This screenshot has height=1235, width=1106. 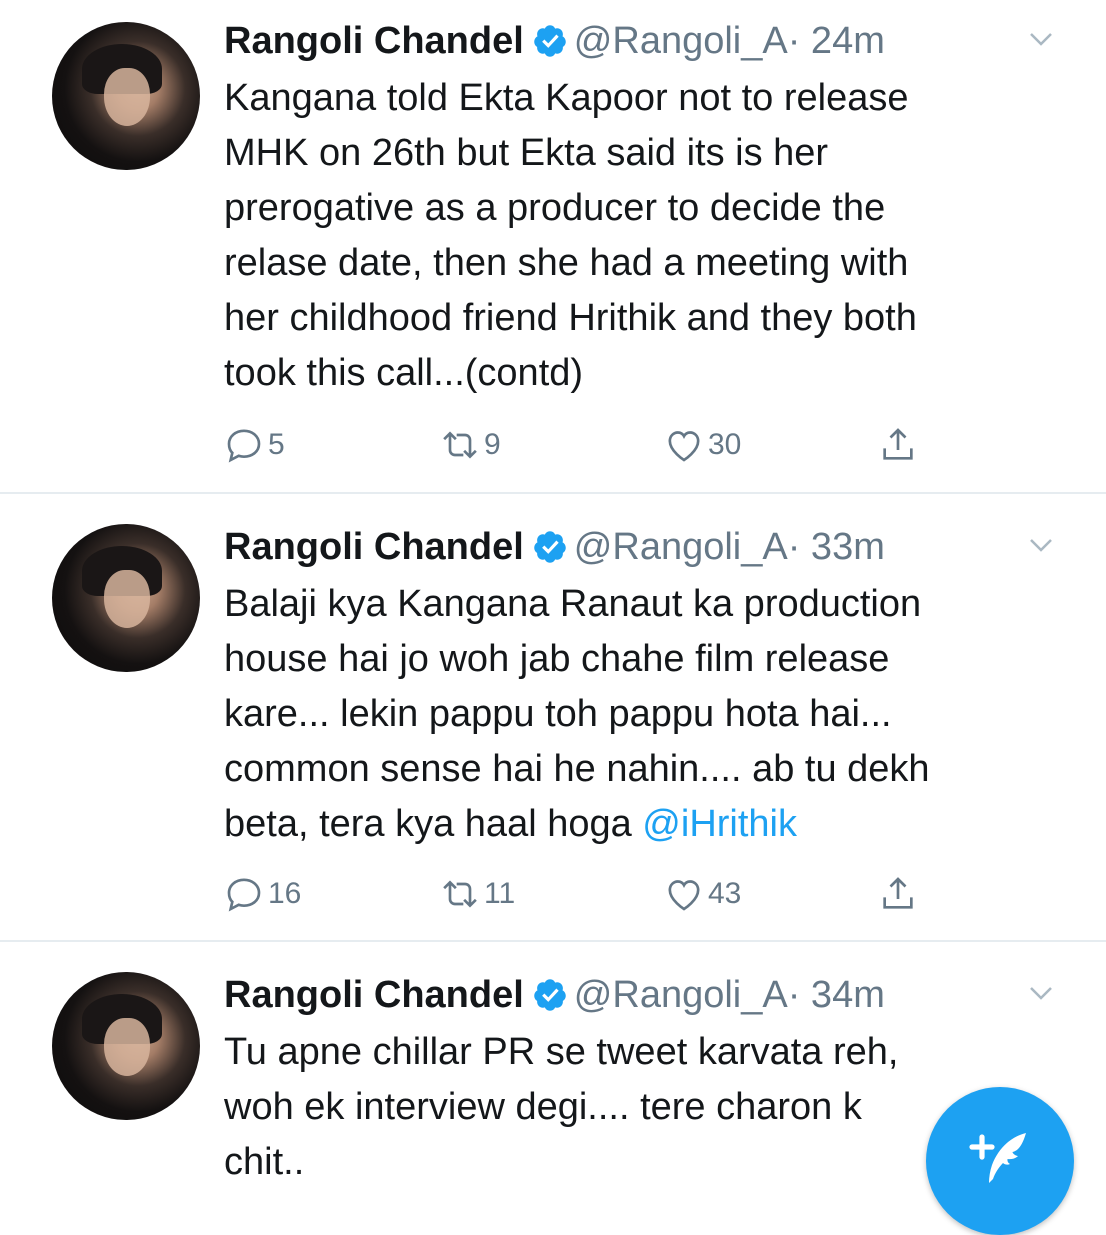 I want to click on tweet-time: · 33m, so click(x=836, y=547).